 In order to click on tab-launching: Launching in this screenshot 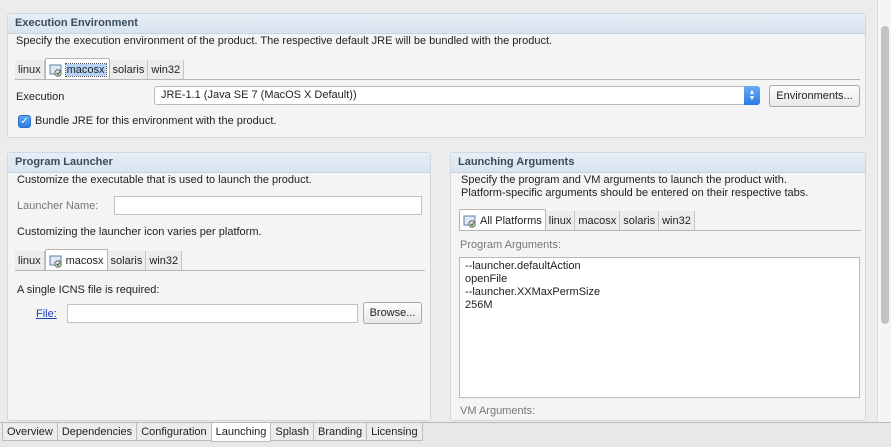, I will do `click(241, 432)`.